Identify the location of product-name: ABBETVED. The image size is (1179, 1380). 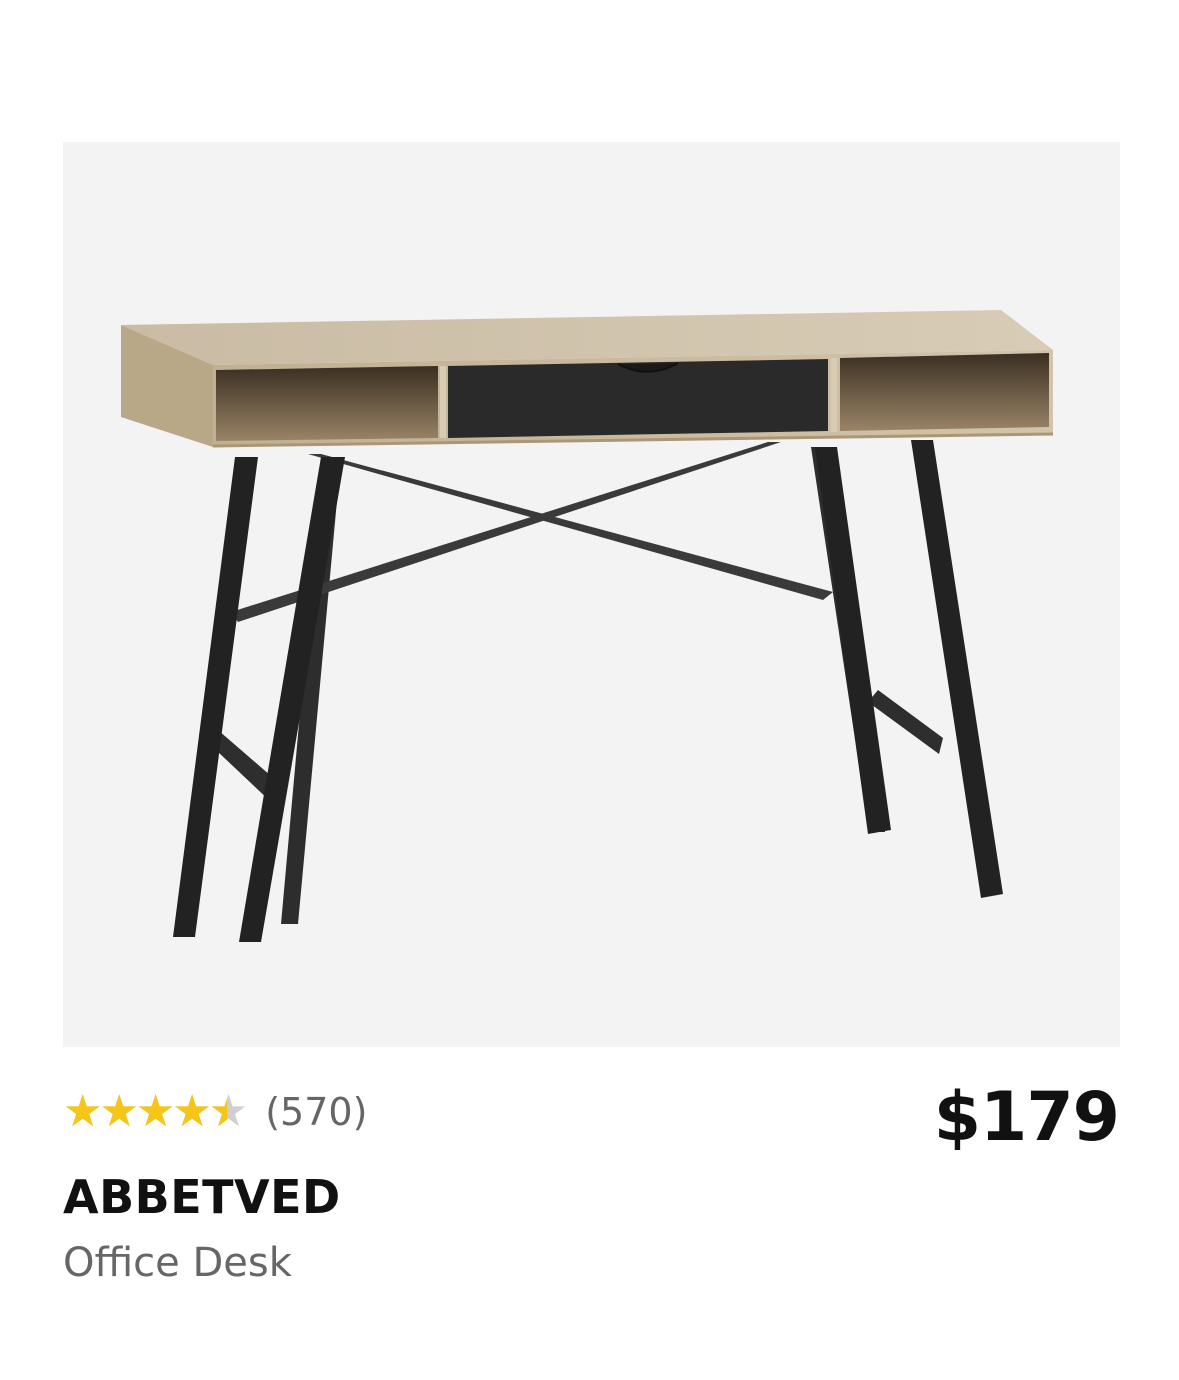
(202, 1197).